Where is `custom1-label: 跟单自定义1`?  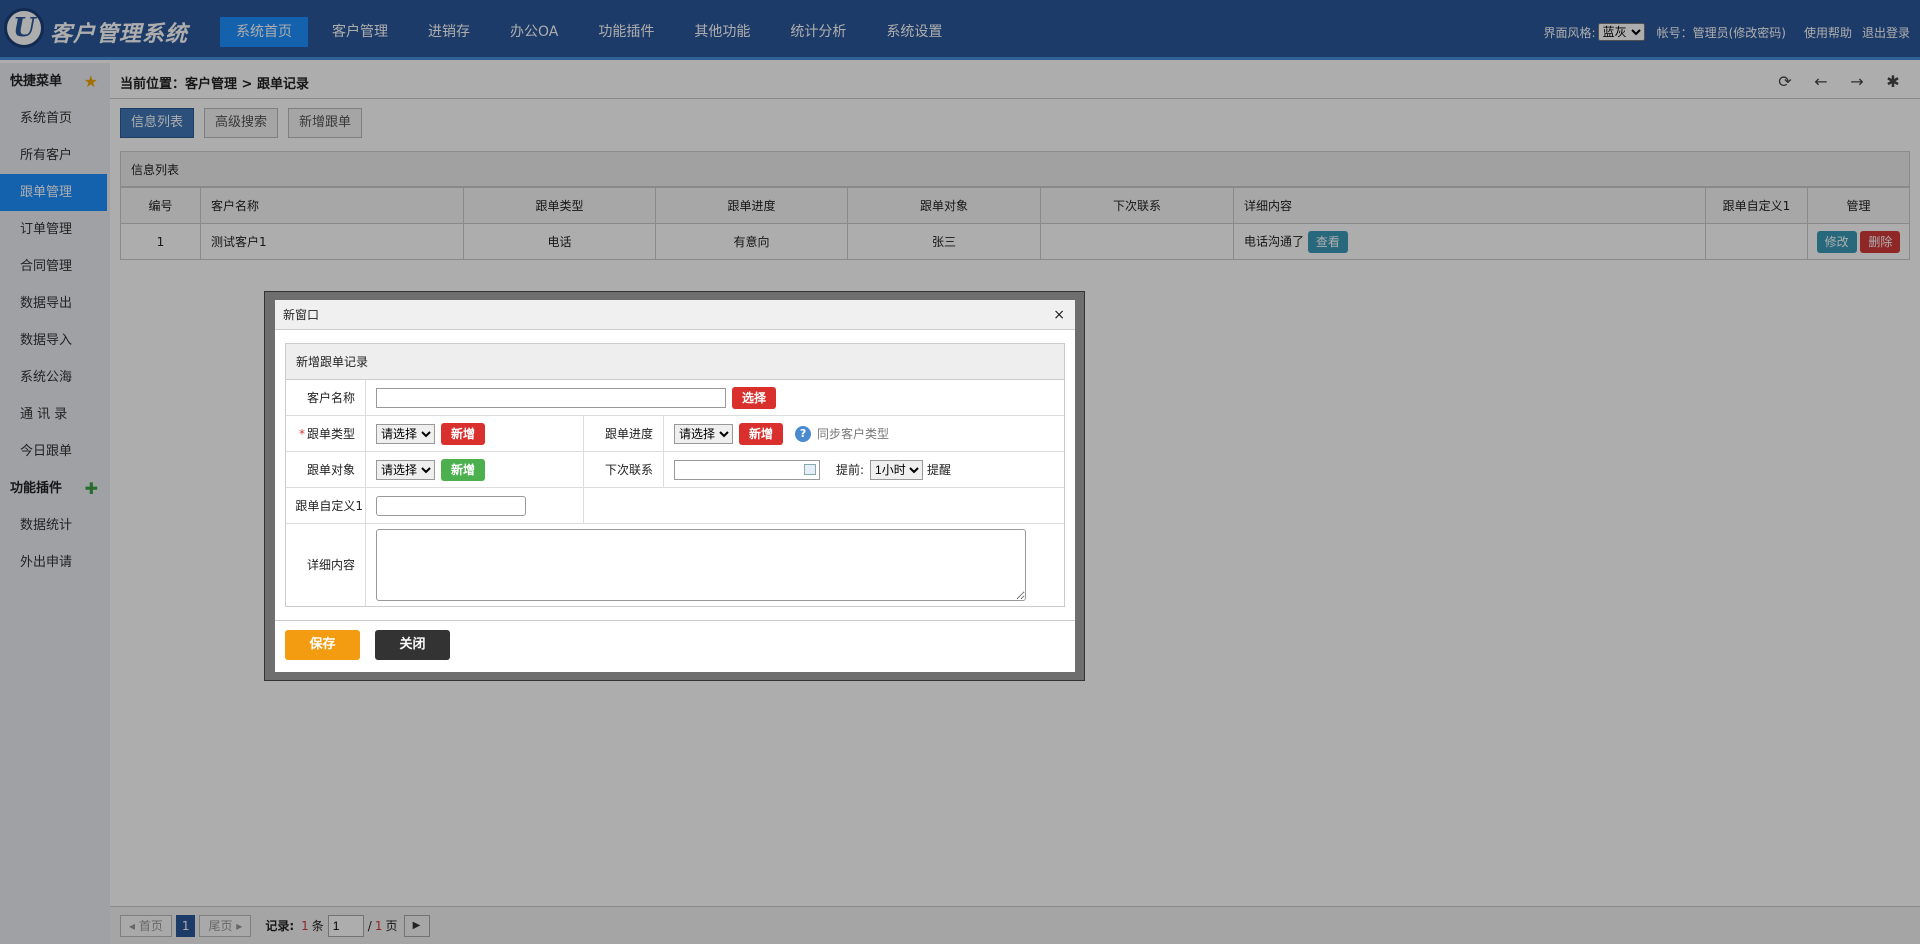
custom1-label: 跟单自定义1 is located at coordinates (326, 505).